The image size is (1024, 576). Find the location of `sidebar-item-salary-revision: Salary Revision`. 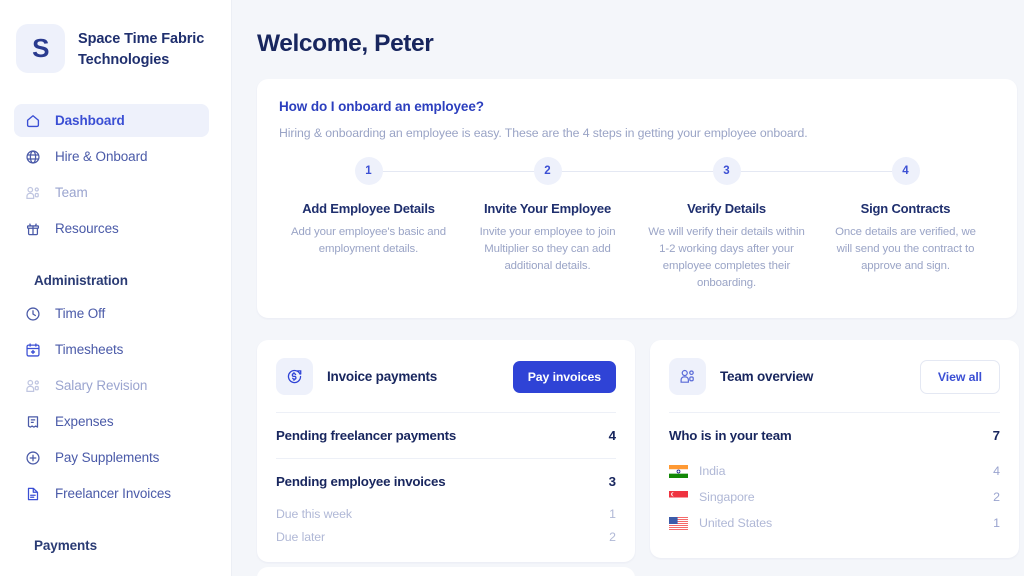

sidebar-item-salary-revision: Salary Revision is located at coordinates (111, 385).